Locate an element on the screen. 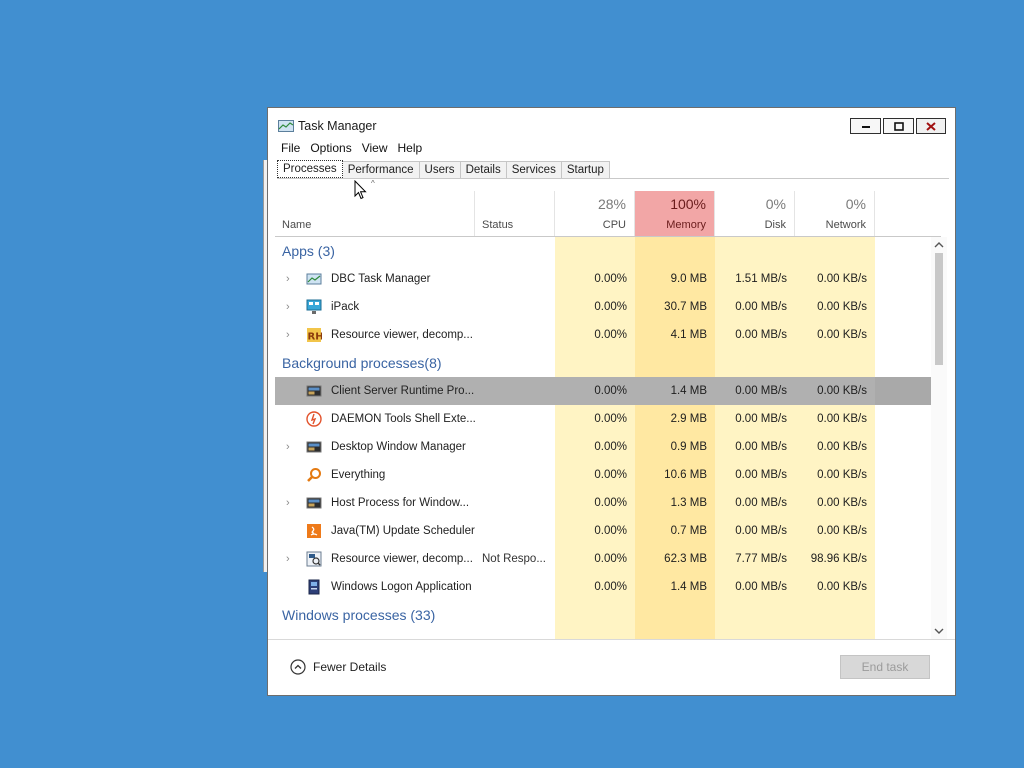 This screenshot has width=1024, height=768. fewer-details-label: Fewer Details is located at coordinates (350, 667).